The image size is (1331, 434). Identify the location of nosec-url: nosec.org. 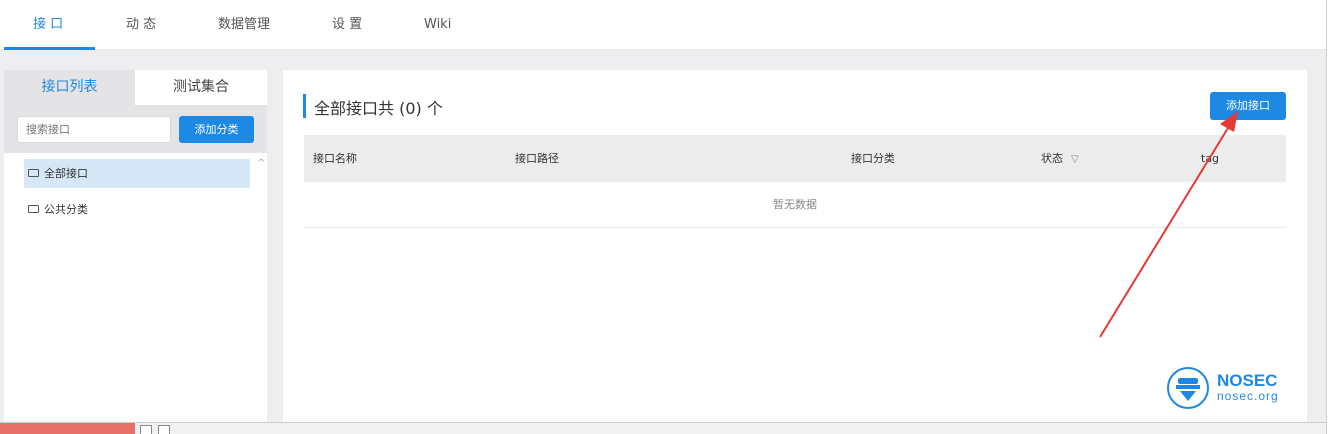
(1248, 396).